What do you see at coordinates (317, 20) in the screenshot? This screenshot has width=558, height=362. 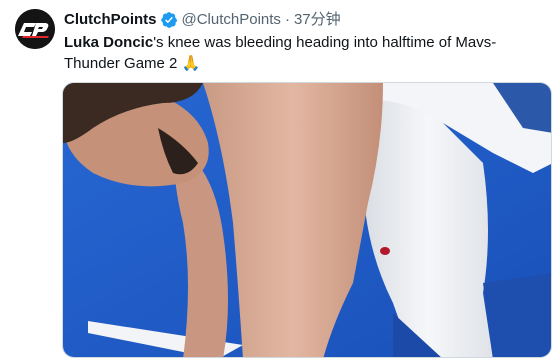 I see `timestamp: 37分钟` at bounding box center [317, 20].